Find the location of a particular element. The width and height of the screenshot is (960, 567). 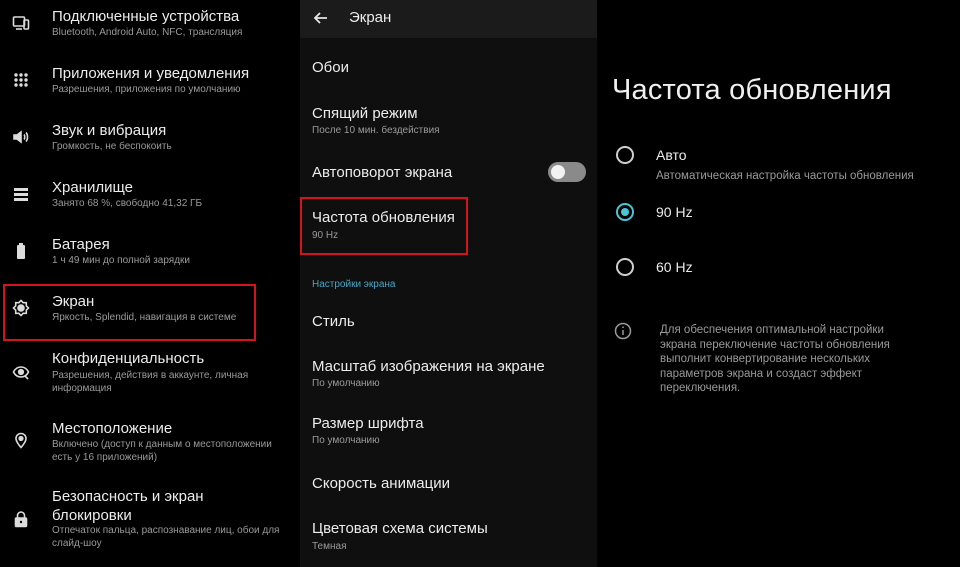

info-icon is located at coordinates (623, 331).